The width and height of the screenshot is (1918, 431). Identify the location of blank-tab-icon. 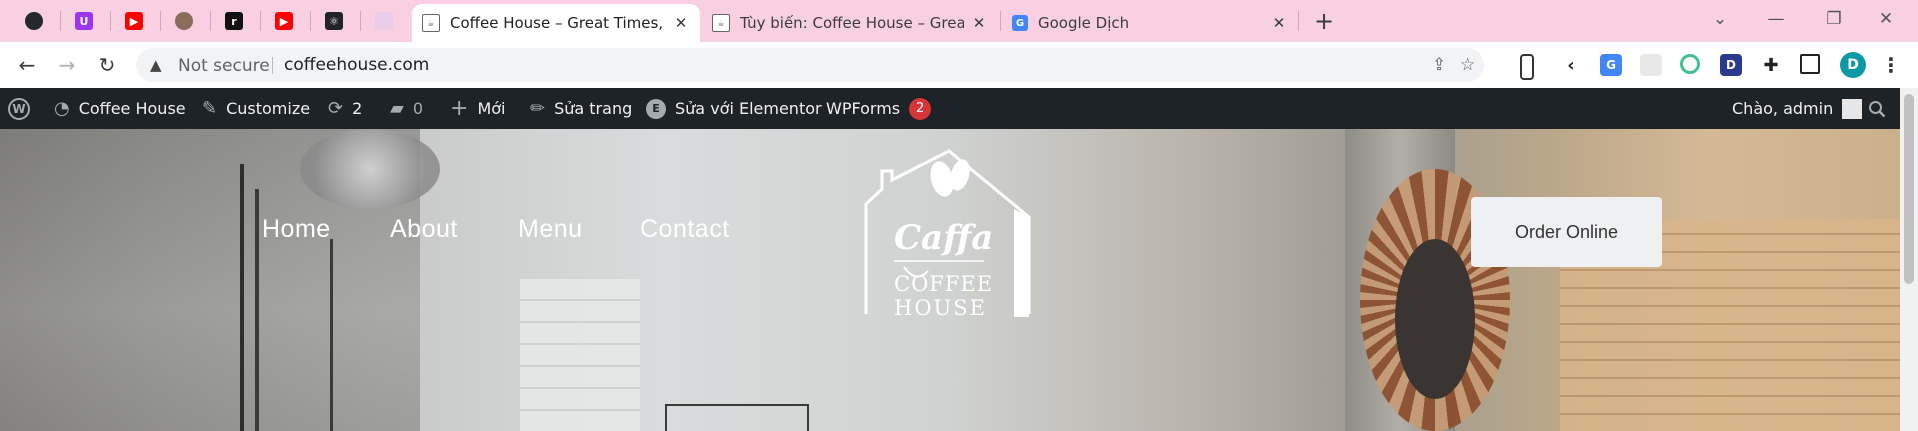
(384, 21).